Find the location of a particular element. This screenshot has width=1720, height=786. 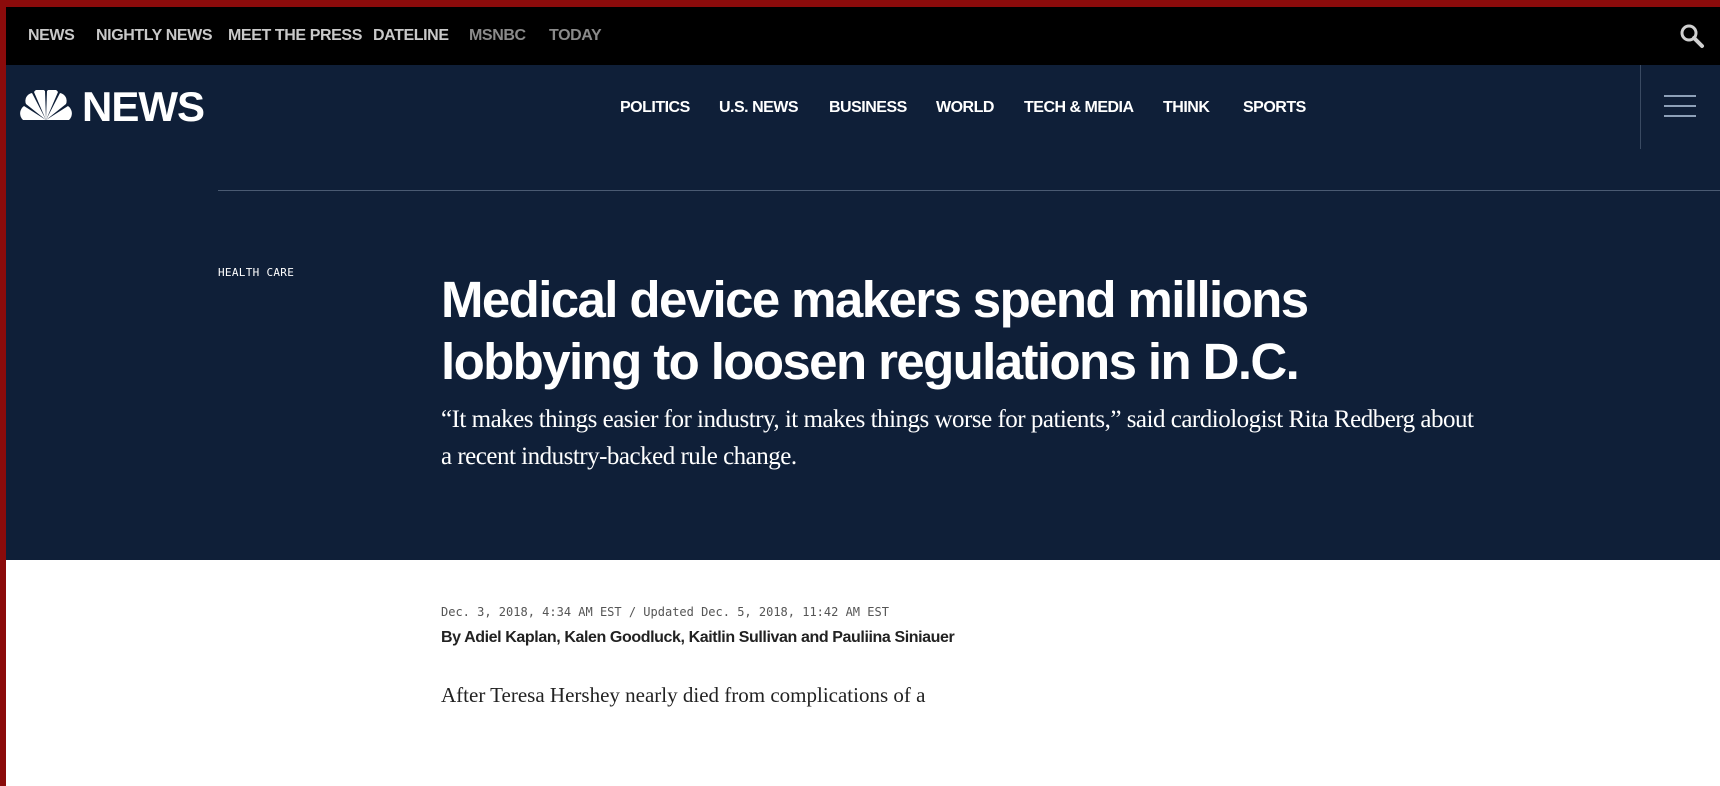

search-icon is located at coordinates (1692, 36).